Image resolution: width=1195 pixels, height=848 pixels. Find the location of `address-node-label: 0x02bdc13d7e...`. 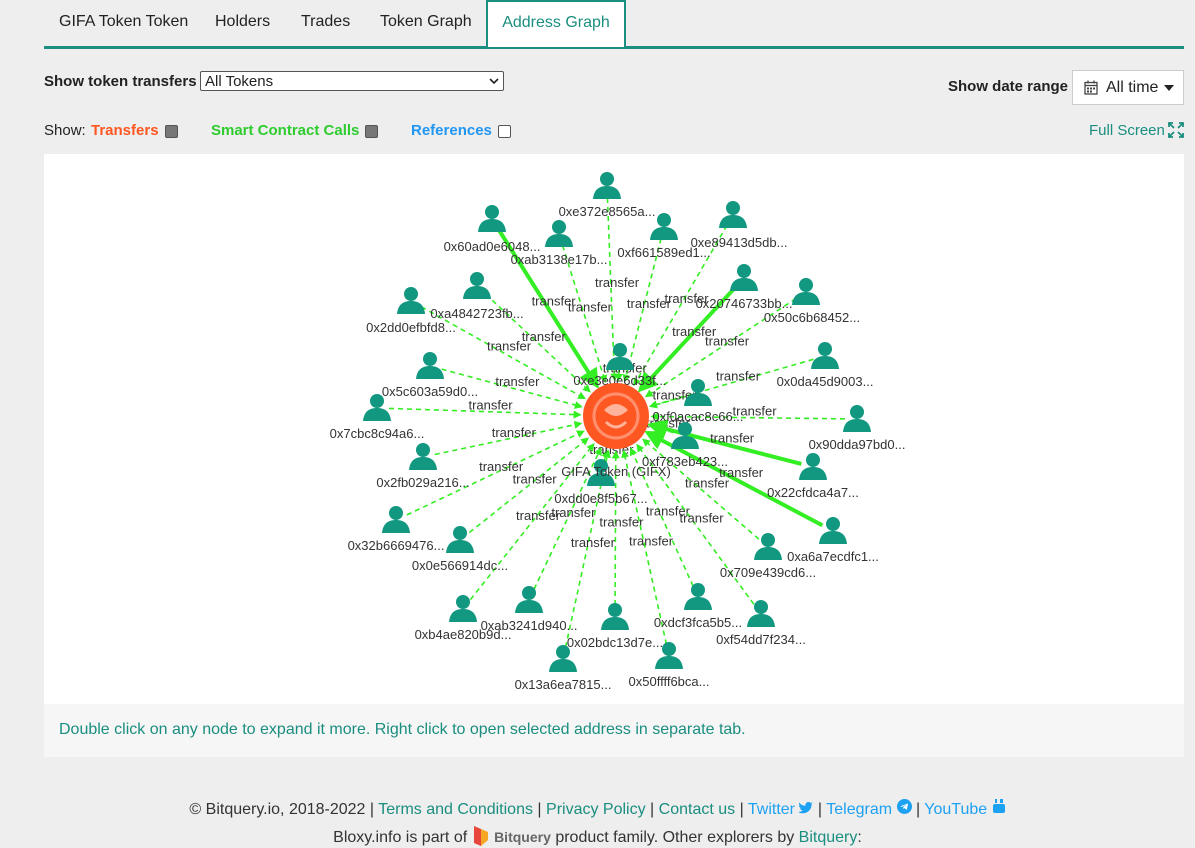

address-node-label: 0x02bdc13d7e... is located at coordinates (615, 642).